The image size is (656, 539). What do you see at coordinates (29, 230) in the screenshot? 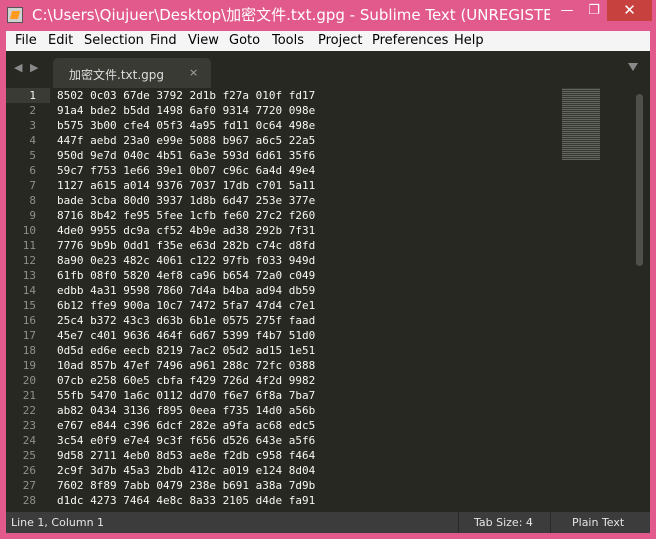
I see `line-number: 10` at bounding box center [29, 230].